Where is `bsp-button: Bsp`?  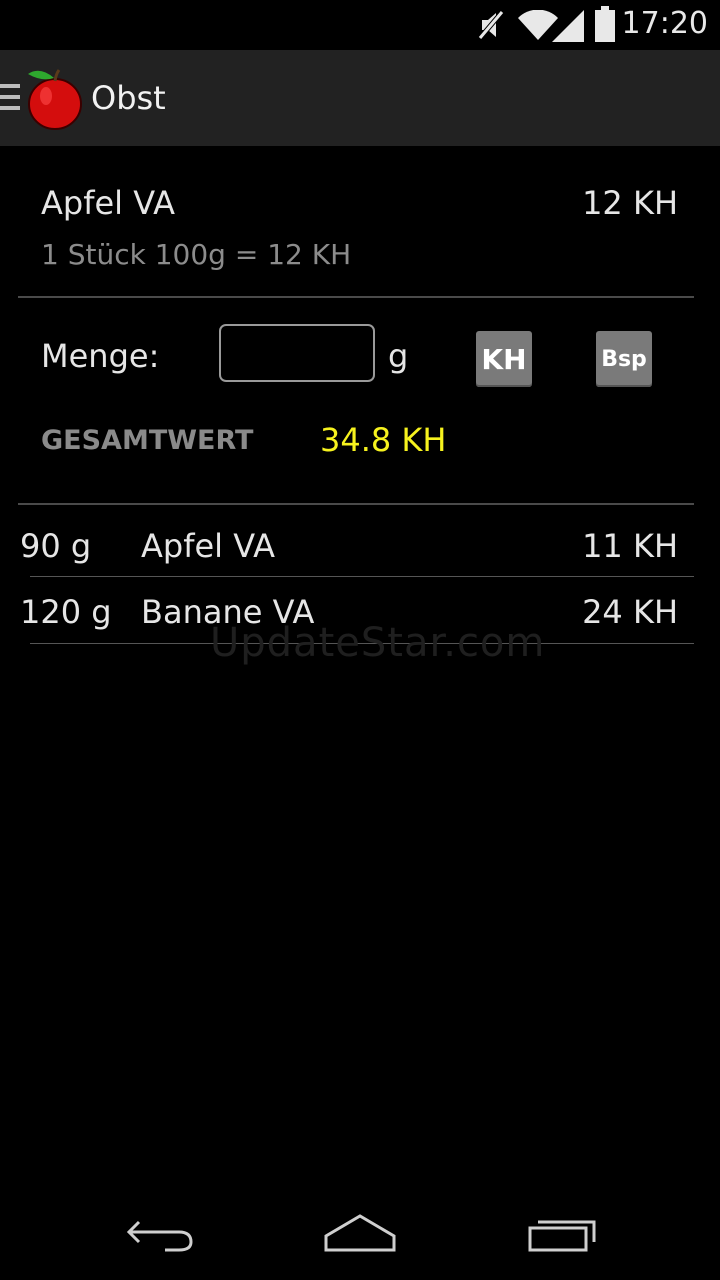 bsp-button: Bsp is located at coordinates (624, 359).